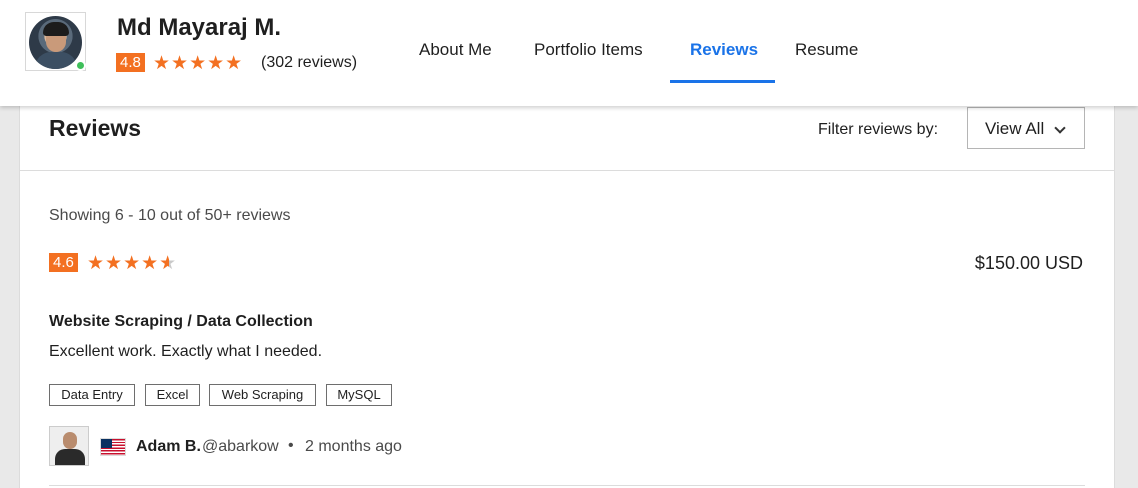 The width and height of the screenshot is (1138, 488). What do you see at coordinates (722, 81) in the screenshot?
I see `active-tab-indicator` at bounding box center [722, 81].